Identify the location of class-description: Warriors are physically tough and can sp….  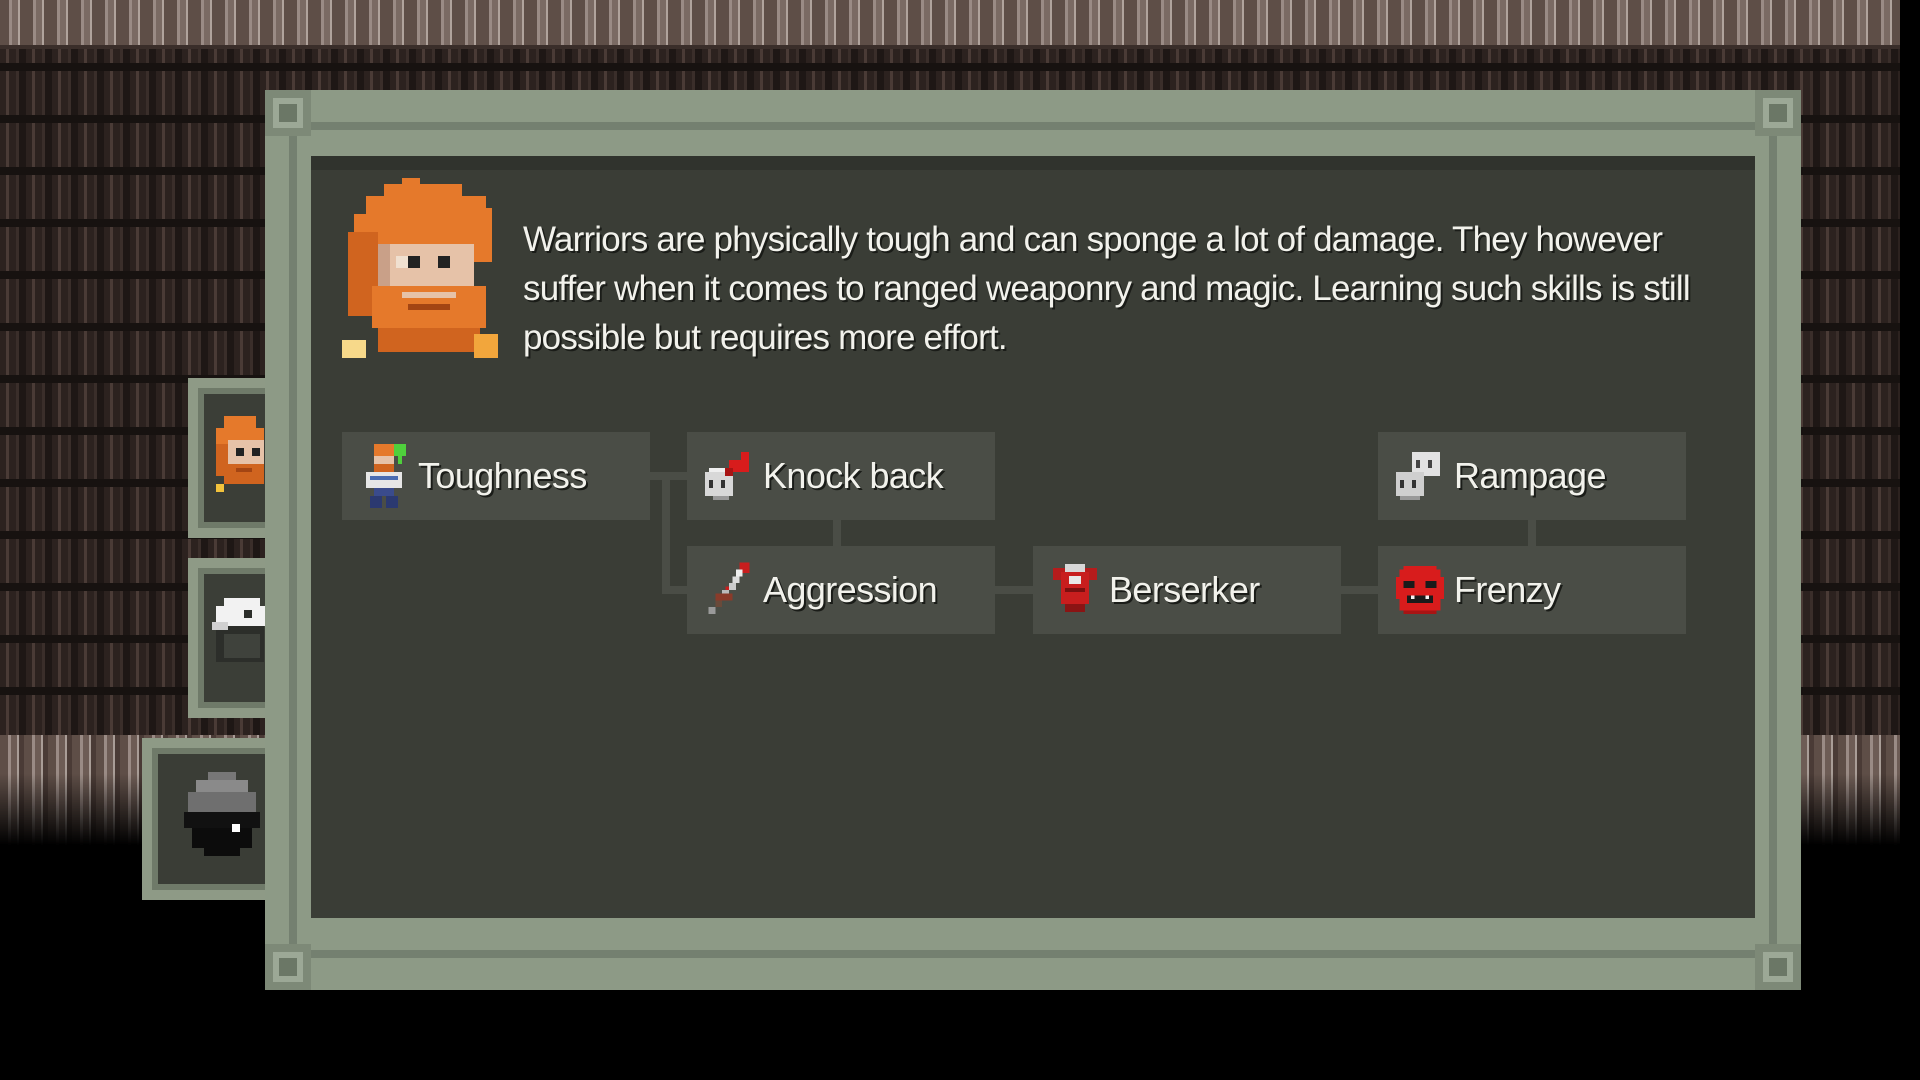
(1107, 288).